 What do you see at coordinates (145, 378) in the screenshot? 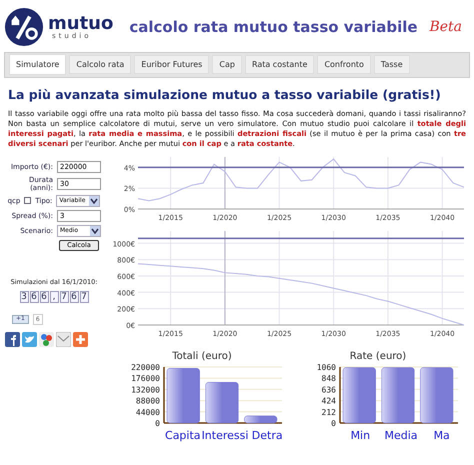
I see `y-tick-label: 176000` at bounding box center [145, 378].